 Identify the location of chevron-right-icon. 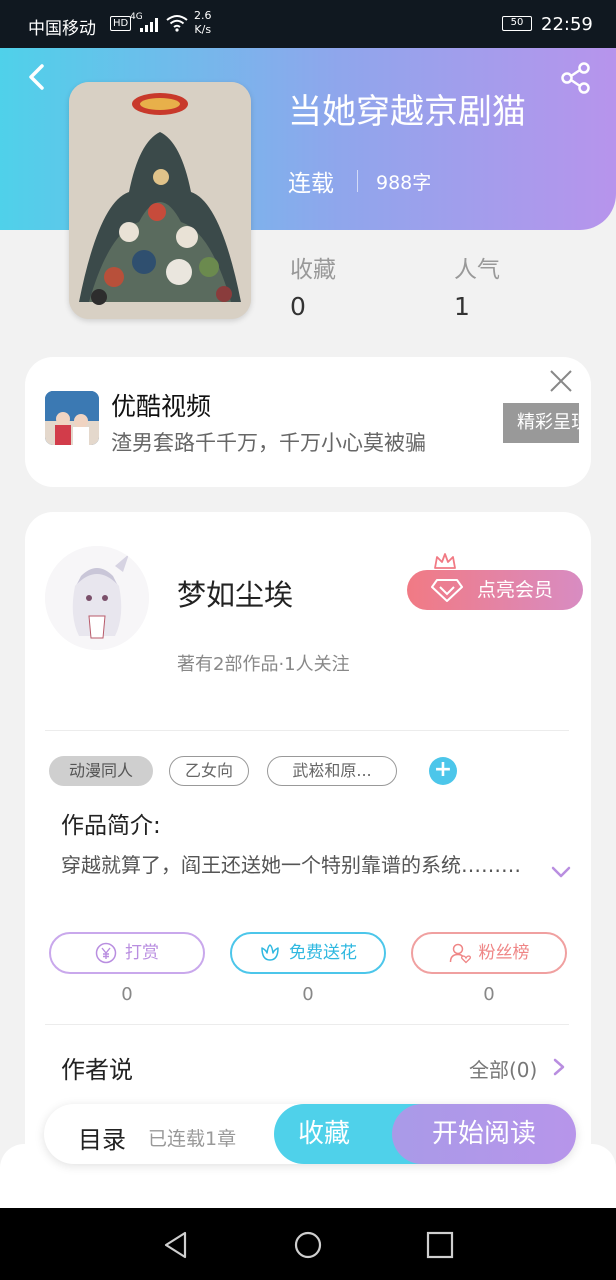
(559, 1067).